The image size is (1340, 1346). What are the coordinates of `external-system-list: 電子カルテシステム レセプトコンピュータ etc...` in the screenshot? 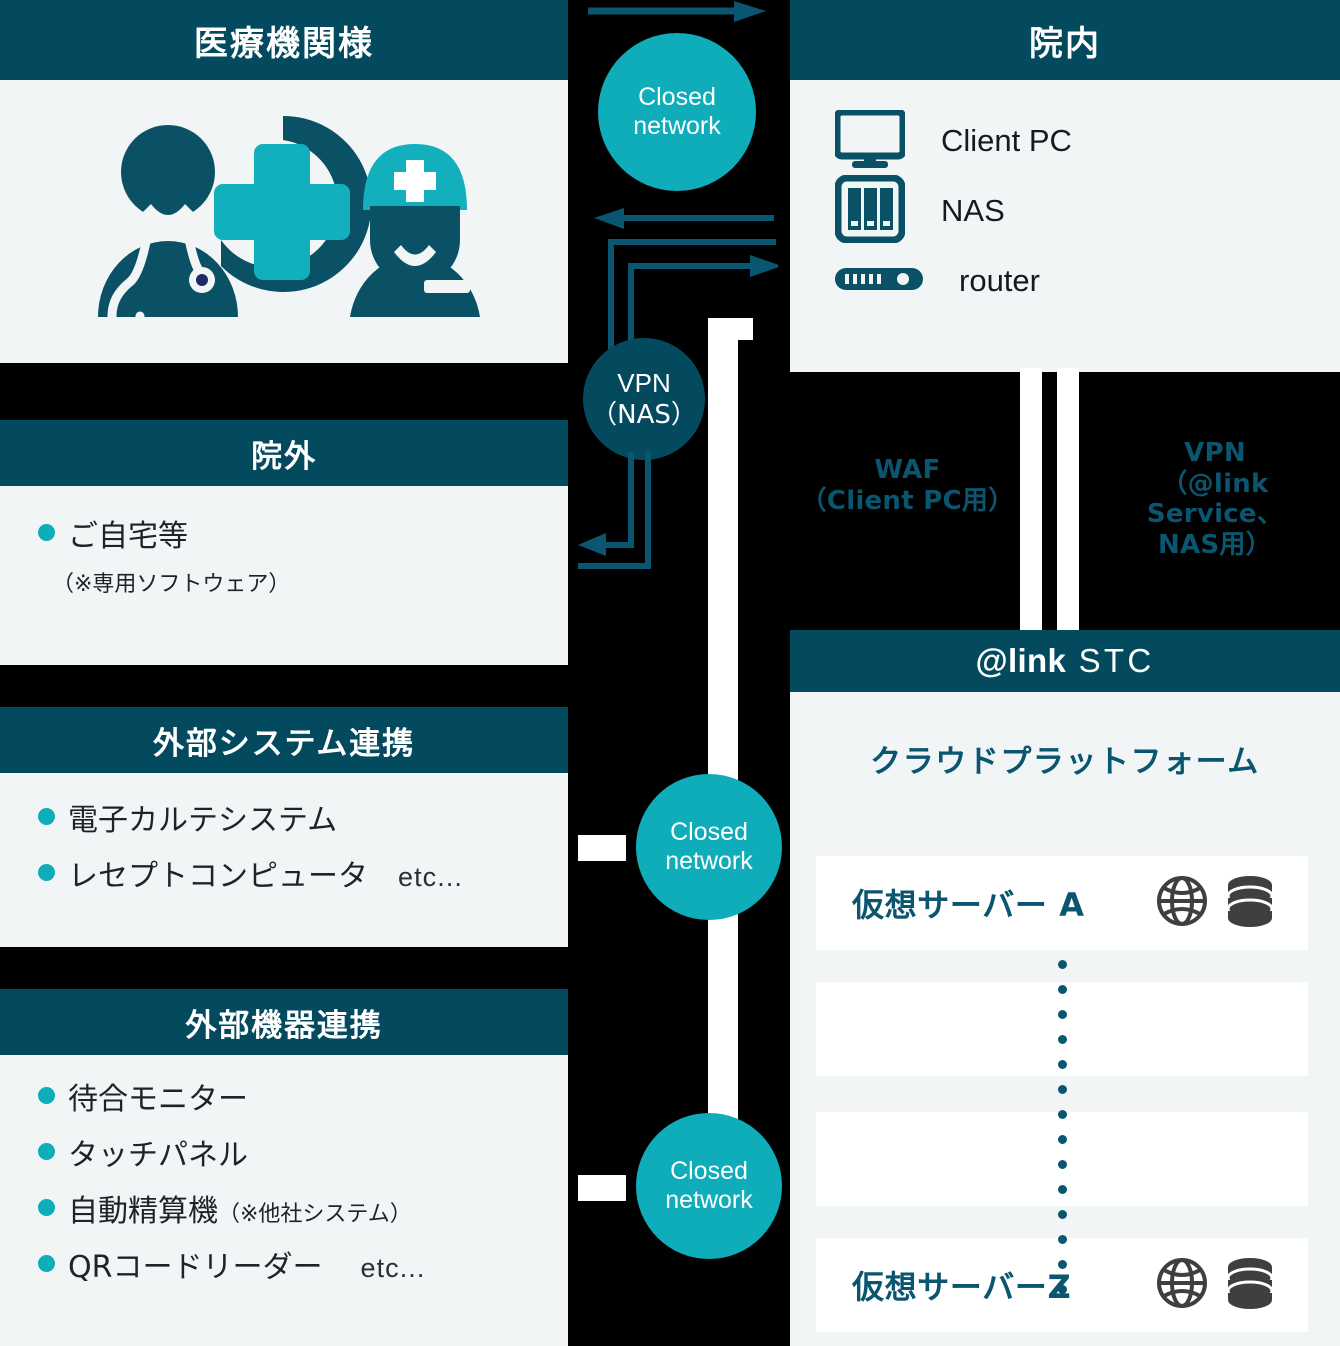 It's located at (284, 832).